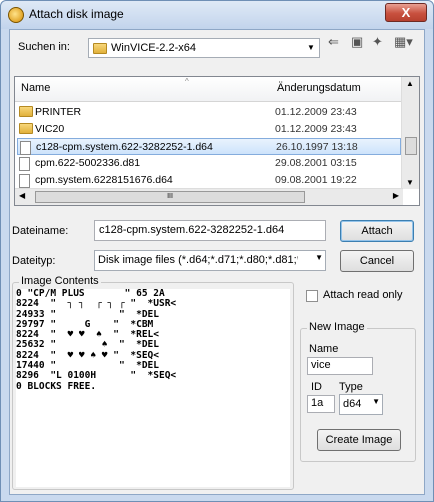 This screenshot has width=434, height=502. I want to click on new-image-label: New Image, so click(337, 327).